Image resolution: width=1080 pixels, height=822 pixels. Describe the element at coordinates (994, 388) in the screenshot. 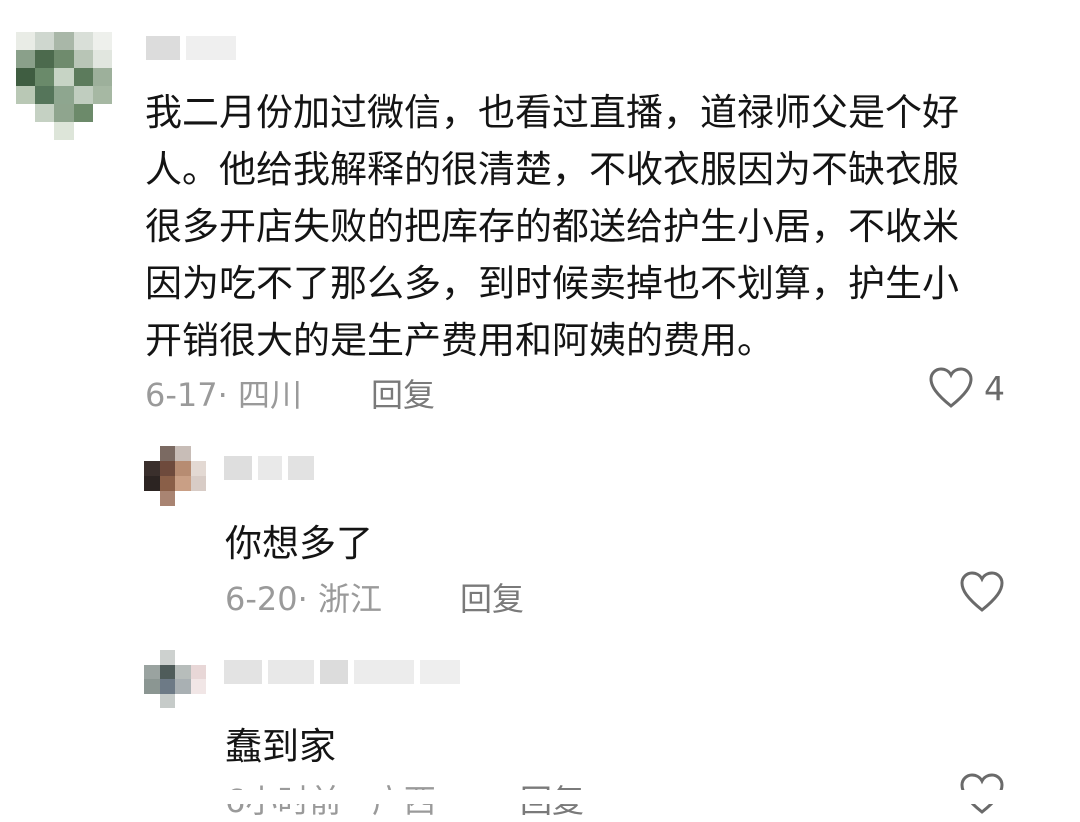

I see `like-count: 4` at that location.